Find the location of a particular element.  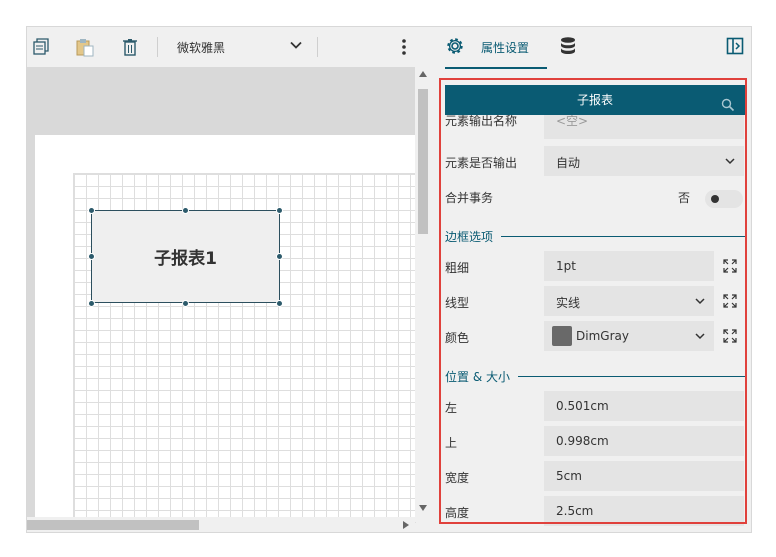

thickness-field: 1pt is located at coordinates (629, 266).